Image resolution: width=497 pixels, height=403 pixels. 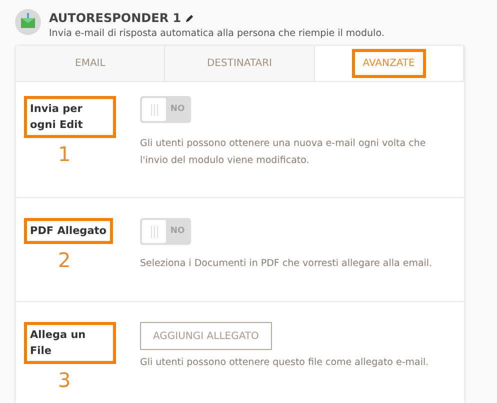 I want to click on option-label: Invia per ogni Edit, so click(x=70, y=117).